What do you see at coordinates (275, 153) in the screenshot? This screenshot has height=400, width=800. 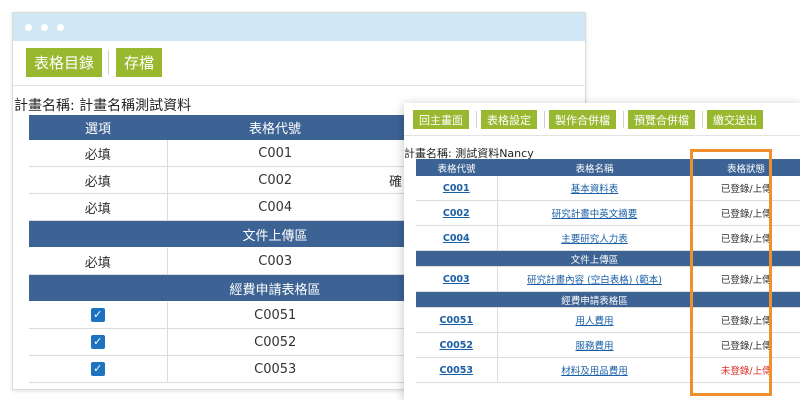 I see `code-cell: C001` at bounding box center [275, 153].